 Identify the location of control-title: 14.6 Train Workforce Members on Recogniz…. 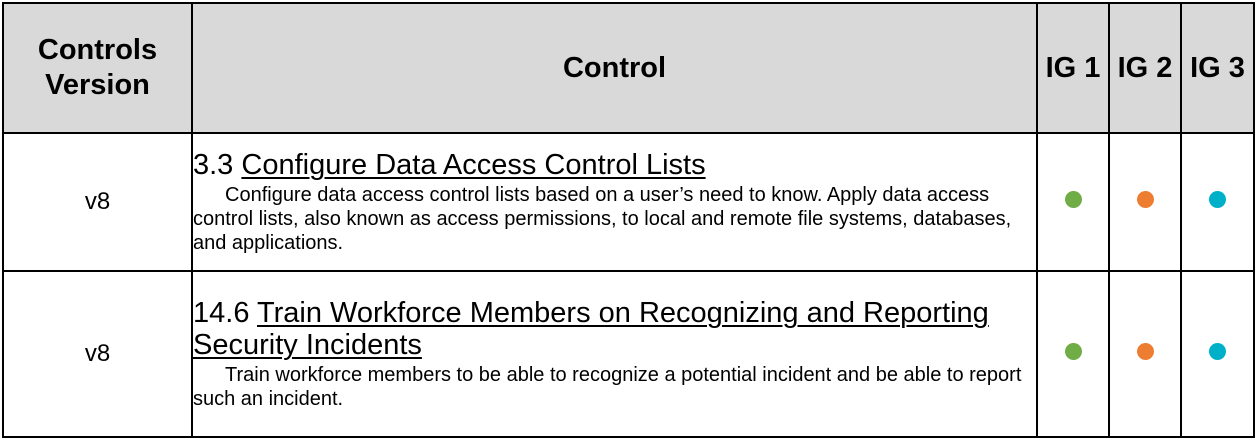
(614, 329).